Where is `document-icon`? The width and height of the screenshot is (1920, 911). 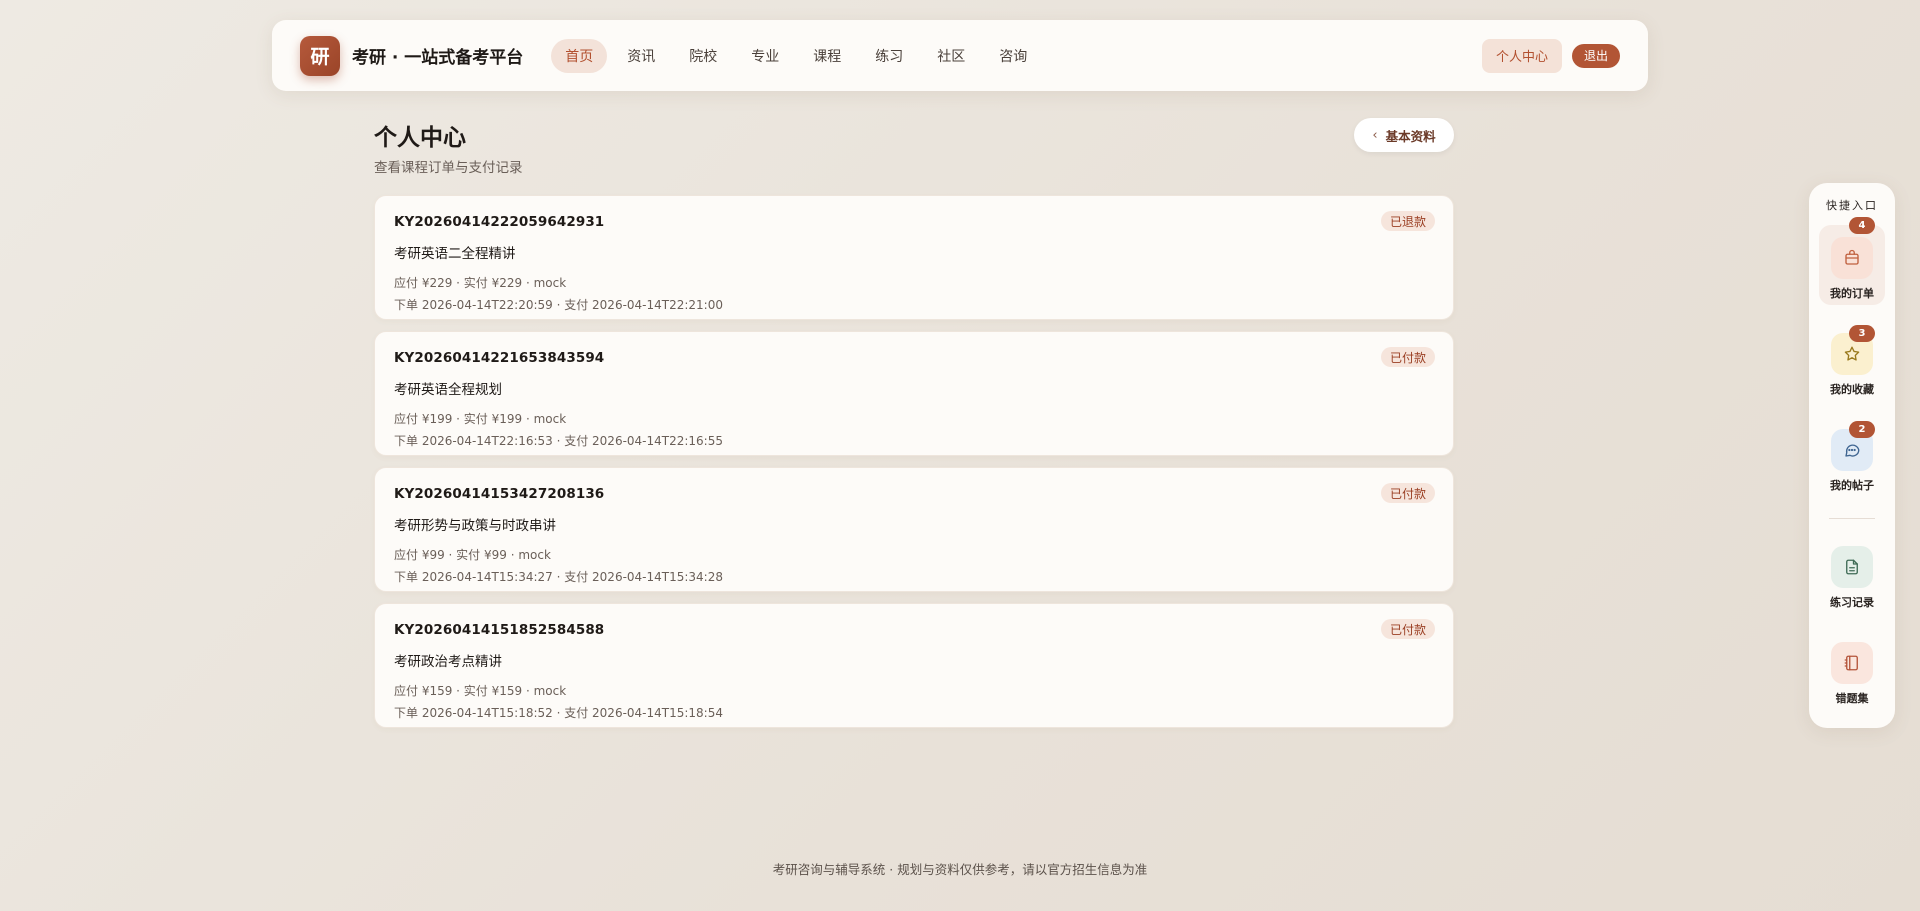 document-icon is located at coordinates (1852, 567).